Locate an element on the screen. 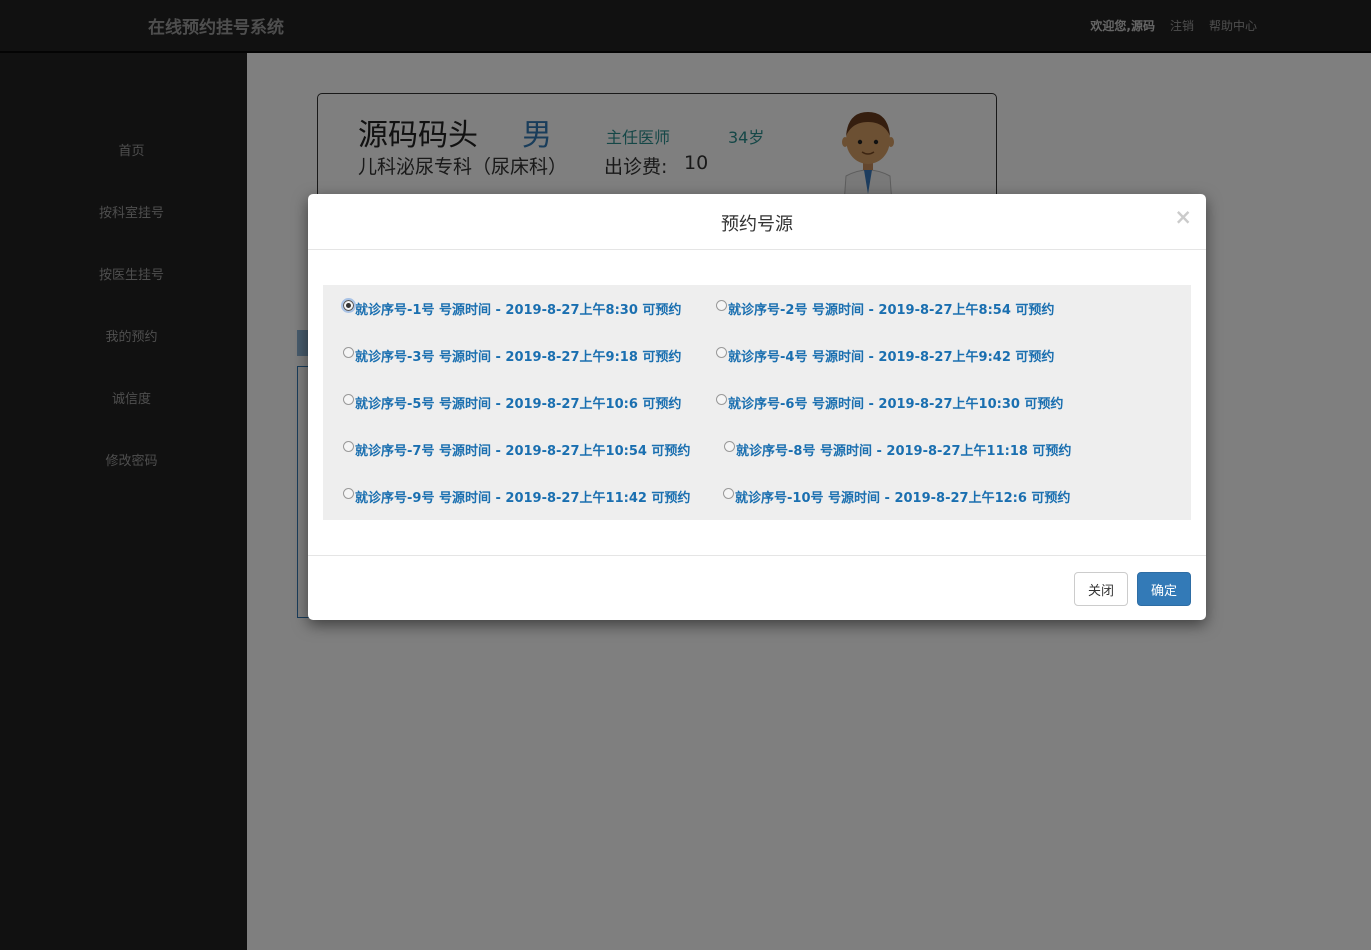 The width and height of the screenshot is (1371, 950). slot-option-6: 就诊序号-6号 号源时间 - 2019-8-27上午10:30 可预约 is located at coordinates (889, 402).